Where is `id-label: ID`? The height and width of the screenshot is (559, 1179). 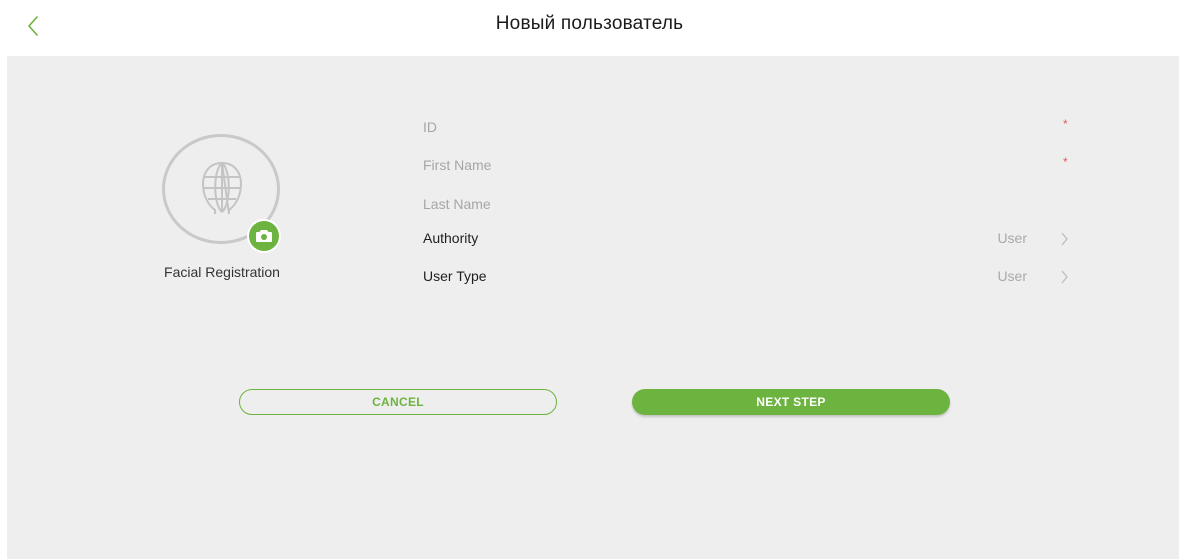
id-label: ID is located at coordinates (430, 127).